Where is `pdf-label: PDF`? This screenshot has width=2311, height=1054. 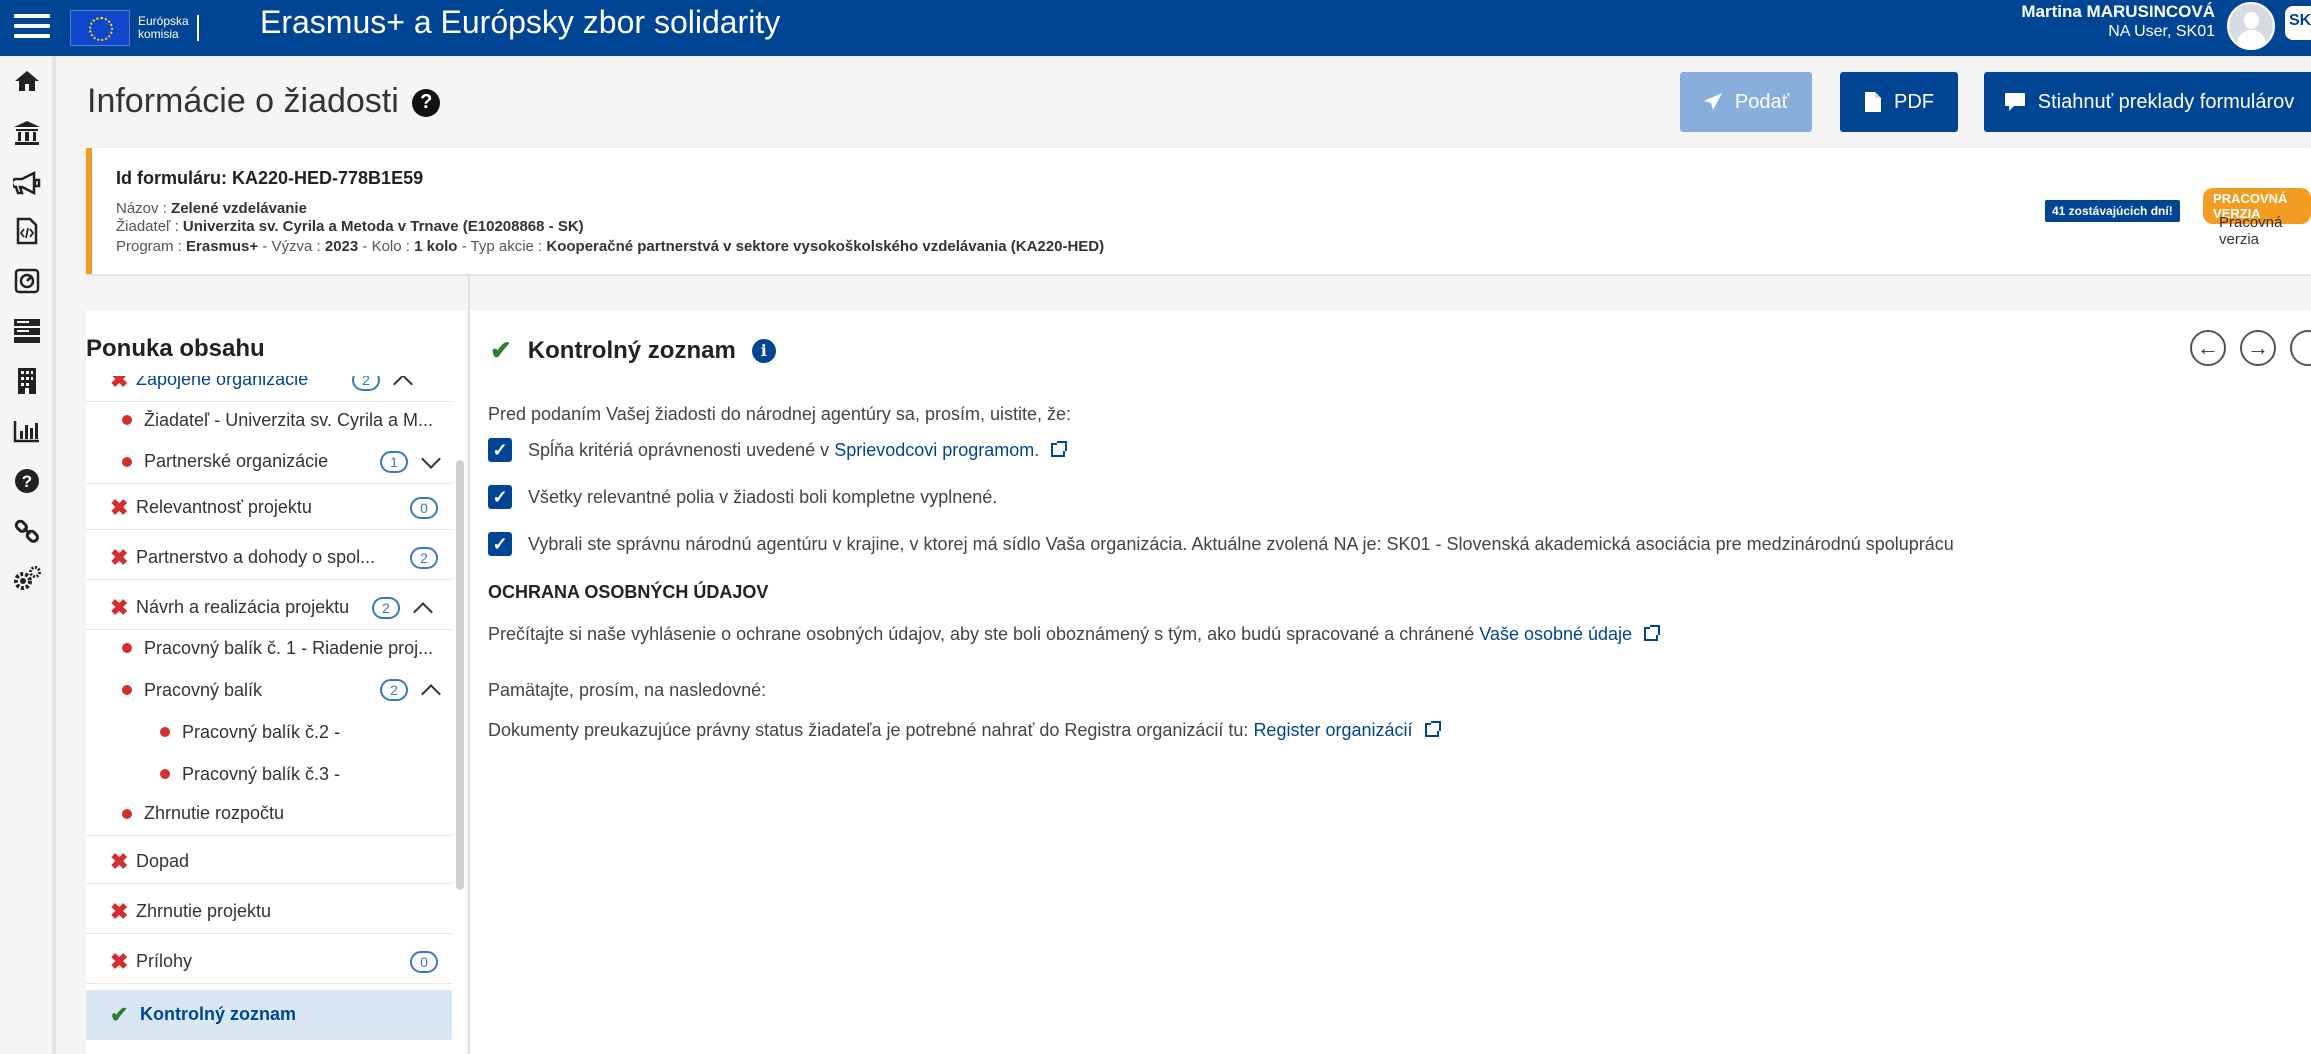 pdf-label: PDF is located at coordinates (1914, 101).